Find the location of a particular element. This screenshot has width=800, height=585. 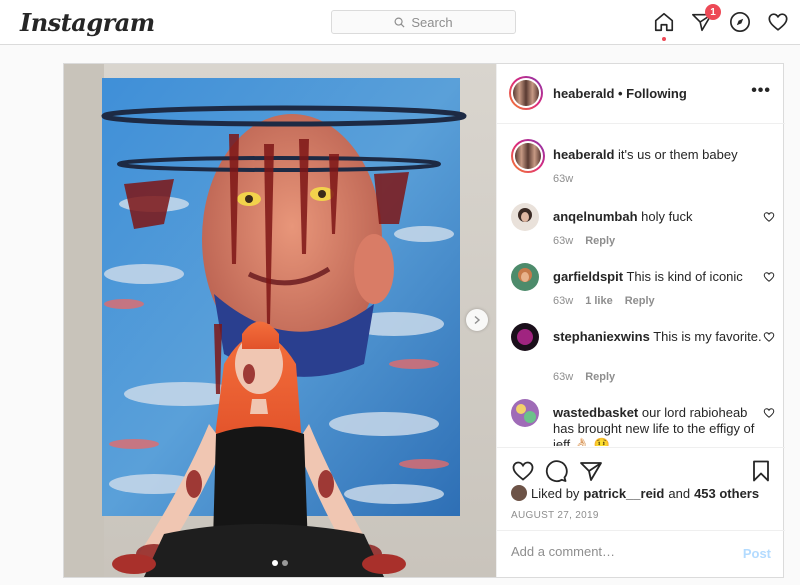

share-direct-icon is located at coordinates (591, 471).